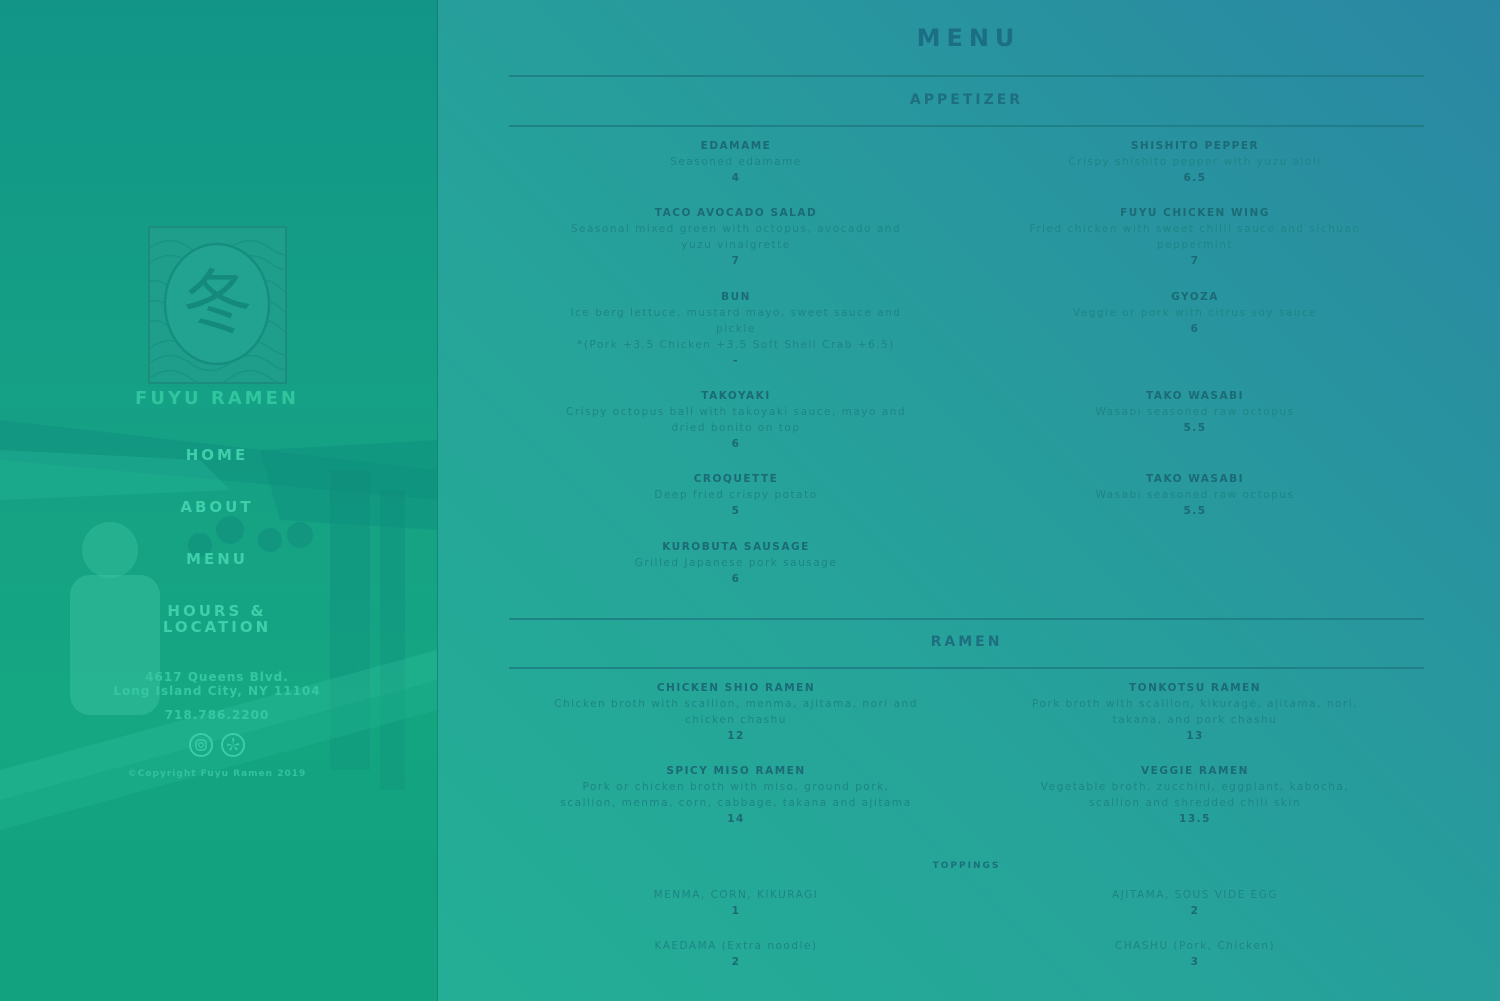 The image size is (1500, 1001). I want to click on item-desc: Seasoned edamame, so click(736, 162).